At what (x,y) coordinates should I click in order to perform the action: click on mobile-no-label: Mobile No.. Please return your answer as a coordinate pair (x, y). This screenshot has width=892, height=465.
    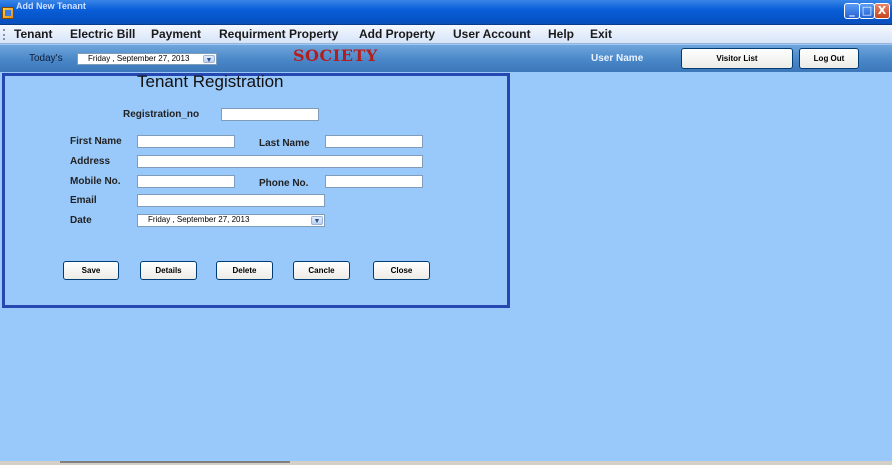
    Looking at the image, I should click on (95, 181).